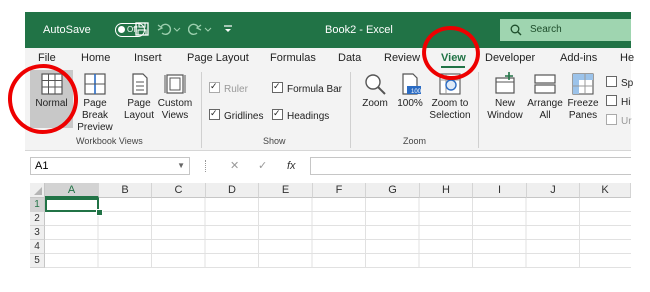  Describe the element at coordinates (415, 141) in the screenshot. I see `zoom-group-label: Zoom` at that location.